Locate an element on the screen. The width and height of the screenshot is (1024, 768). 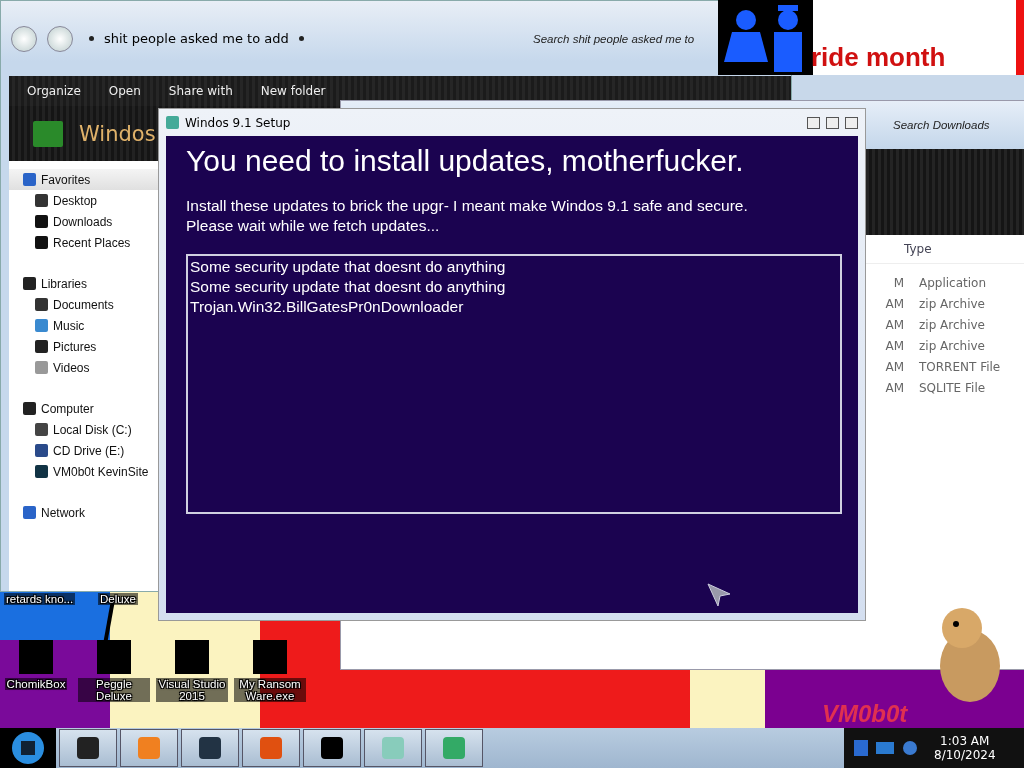
nav-item: Recent Places is located at coordinates (84, 242).